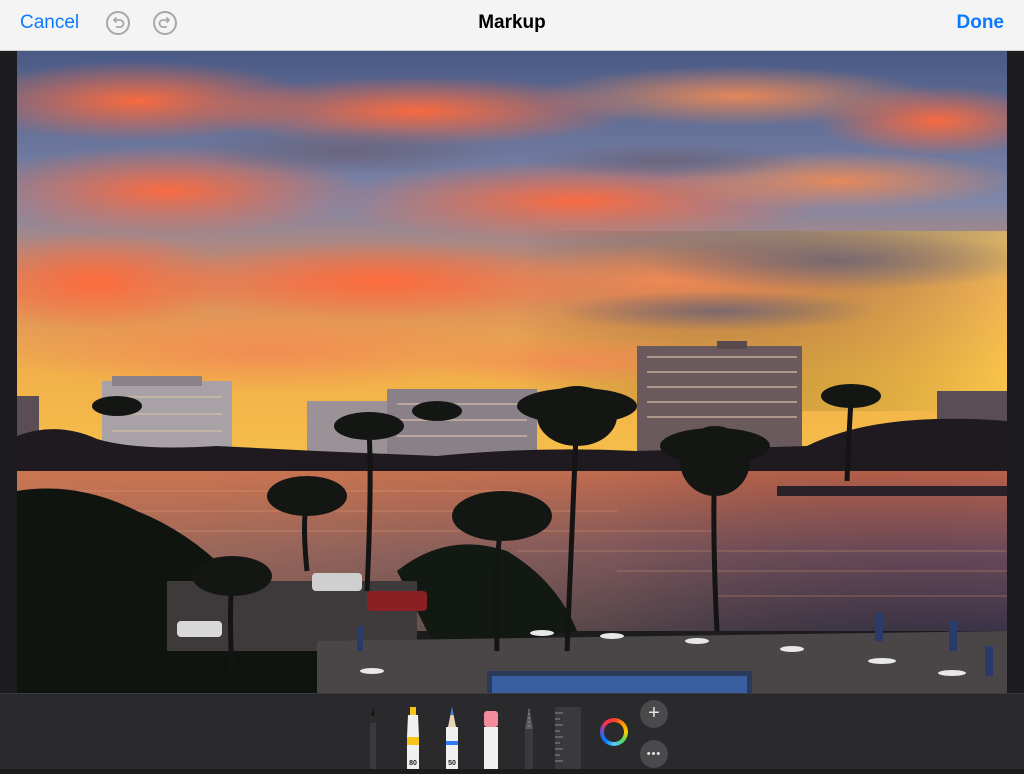 The height and width of the screenshot is (774, 1024). What do you see at coordinates (512, 731) in the screenshot?
I see `tool-palette: 80 50 + •••` at bounding box center [512, 731].